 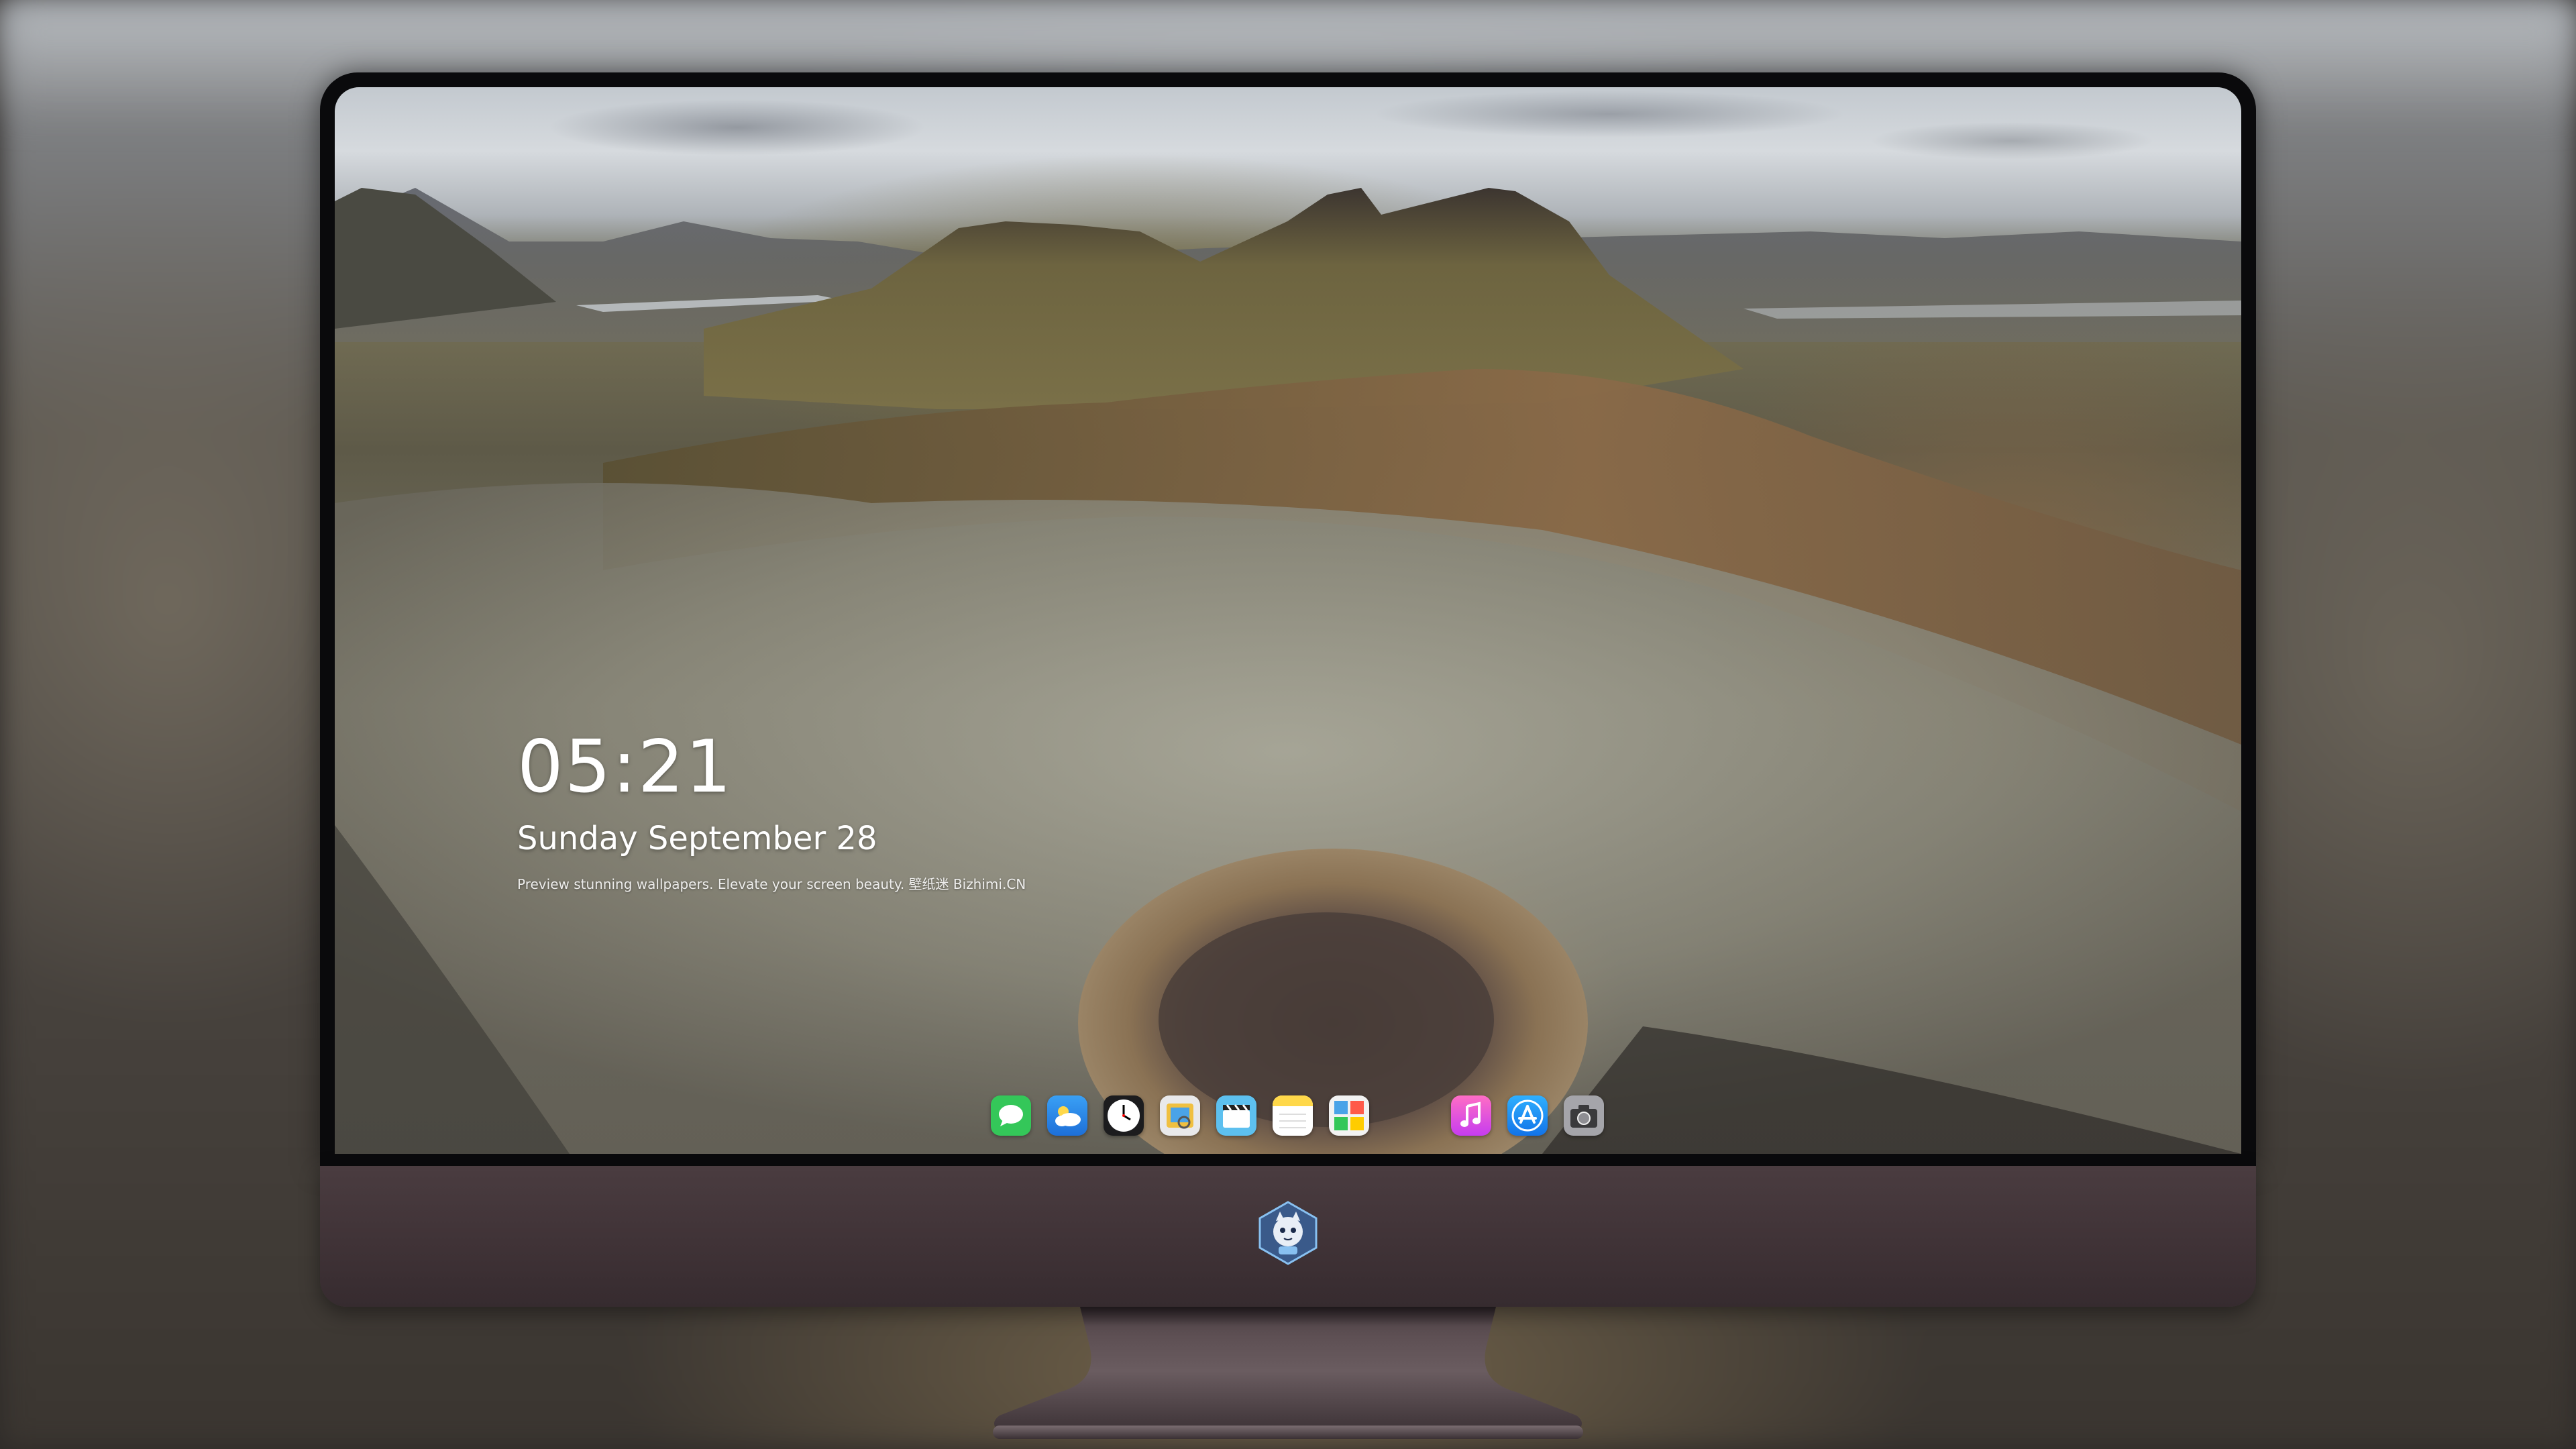 I want to click on weather-icon, so click(x=1067, y=1115).